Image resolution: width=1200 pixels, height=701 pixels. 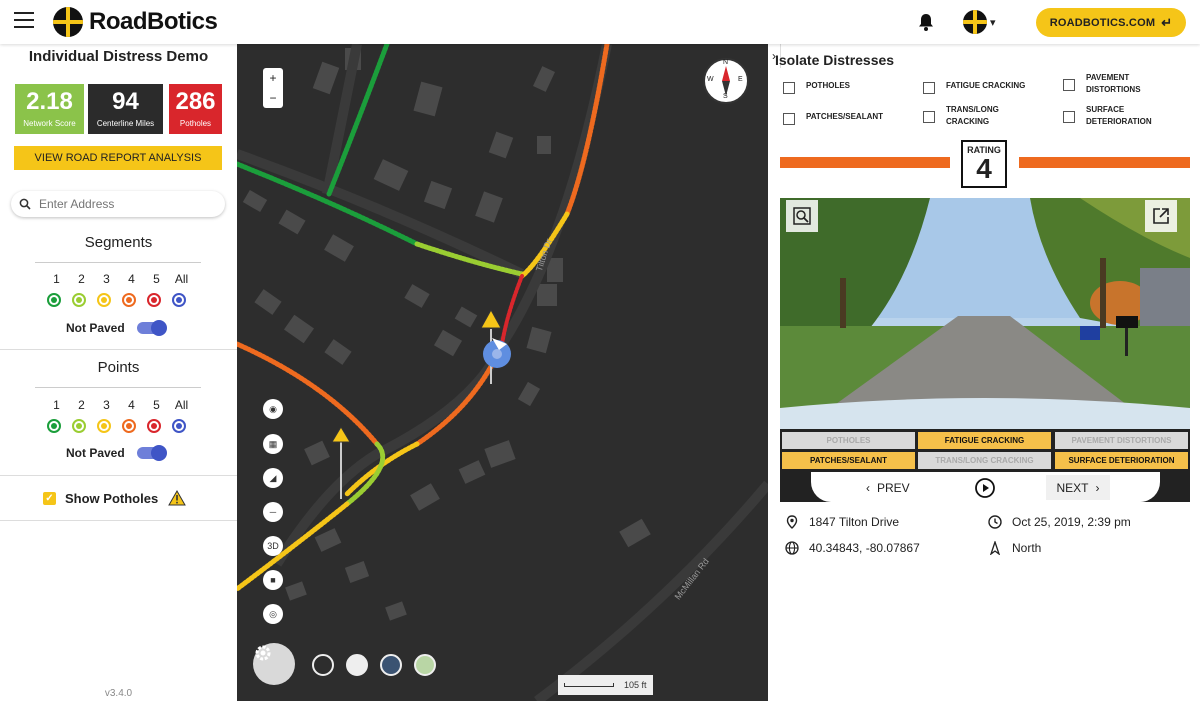 I want to click on isolate-fatigue-checkbox, so click(x=929, y=88).